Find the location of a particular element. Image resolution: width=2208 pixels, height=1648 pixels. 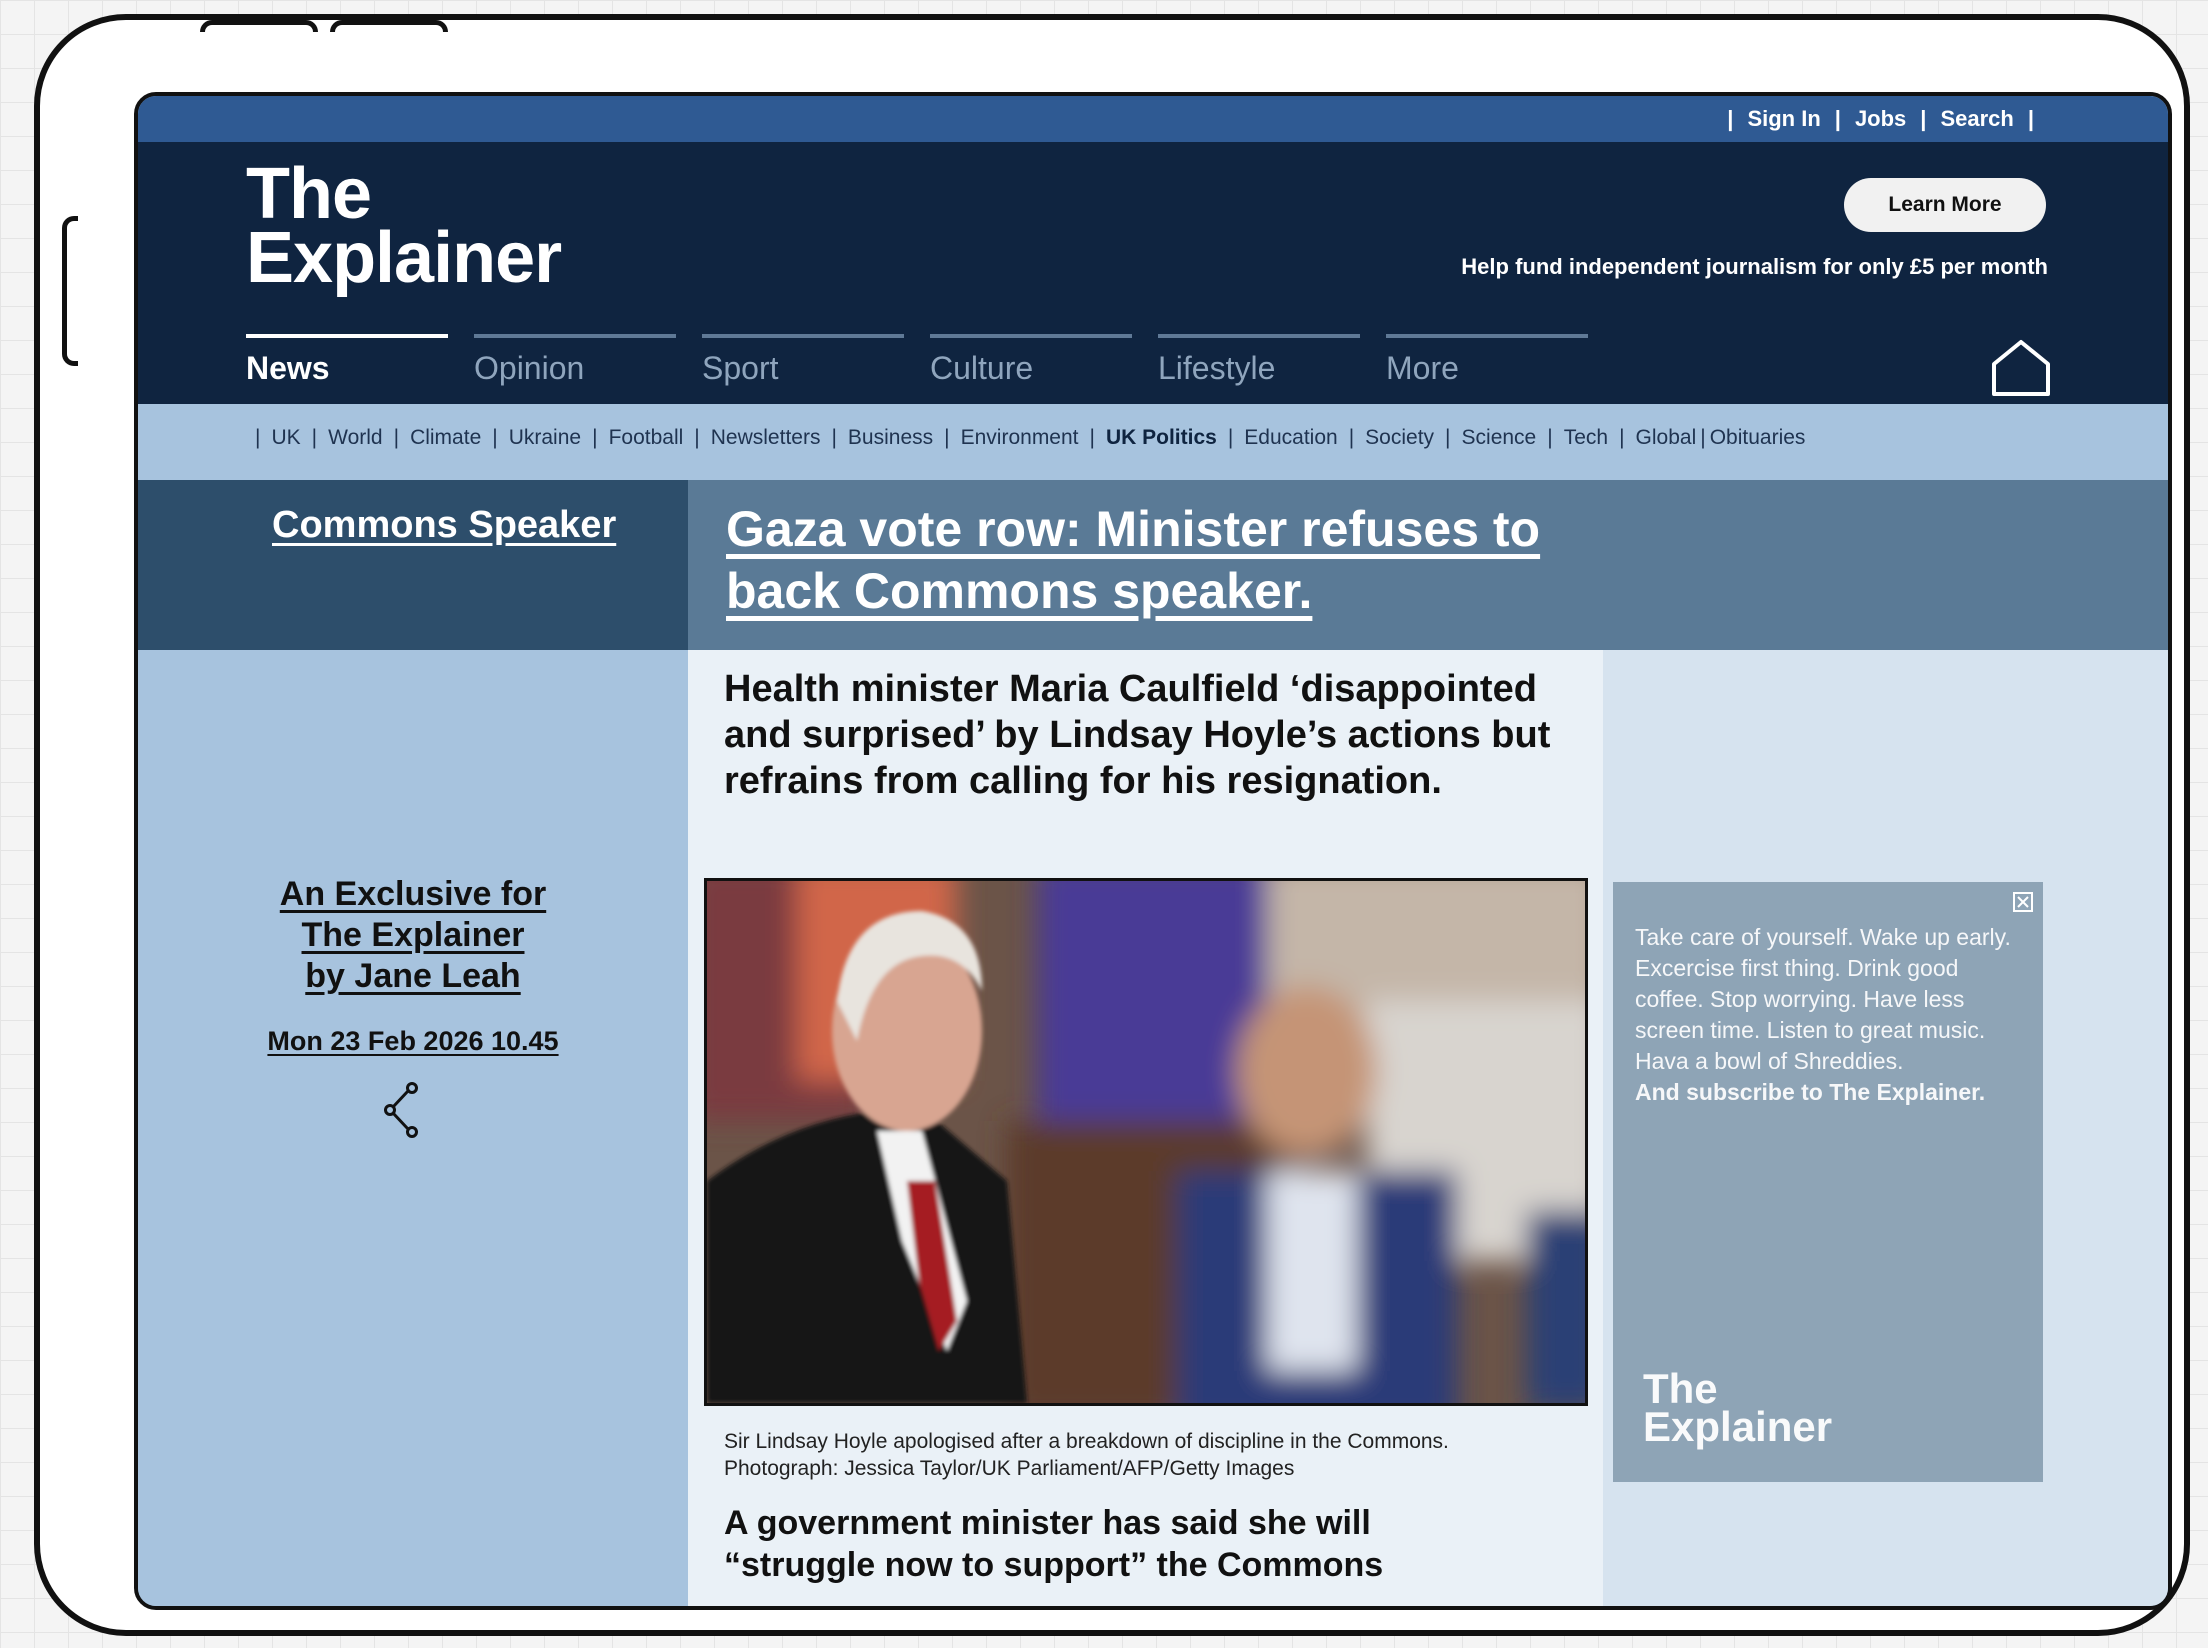

tab-opinion: Opinion is located at coordinates (575, 360).